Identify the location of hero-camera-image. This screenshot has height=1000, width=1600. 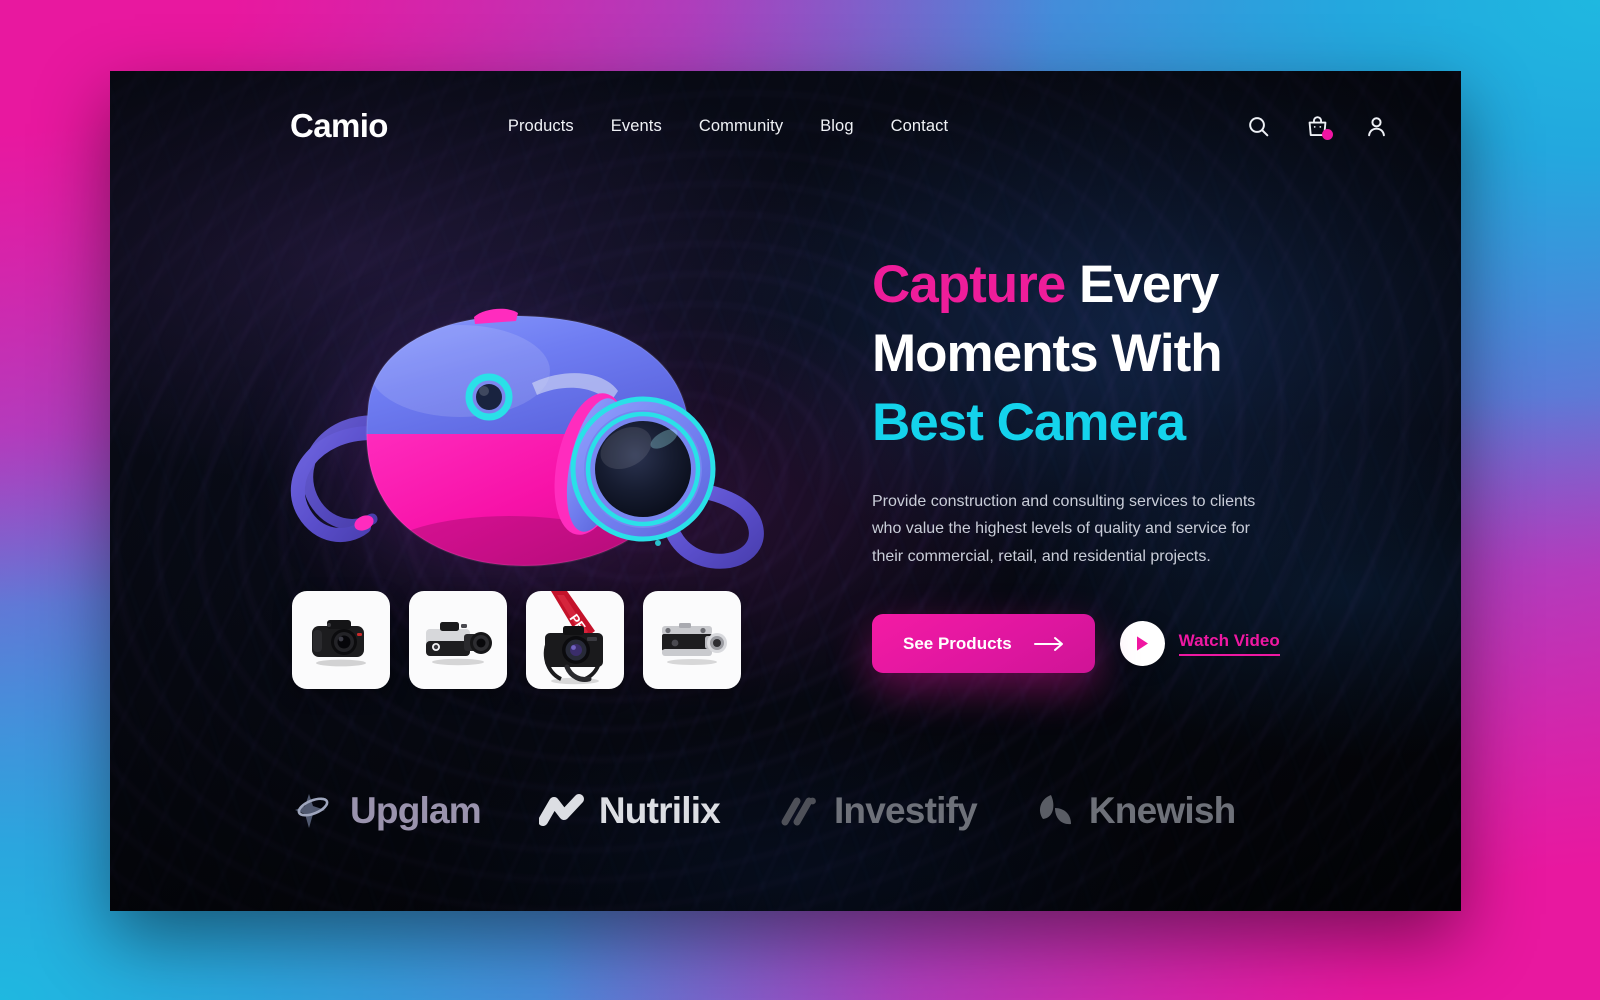
(520, 456).